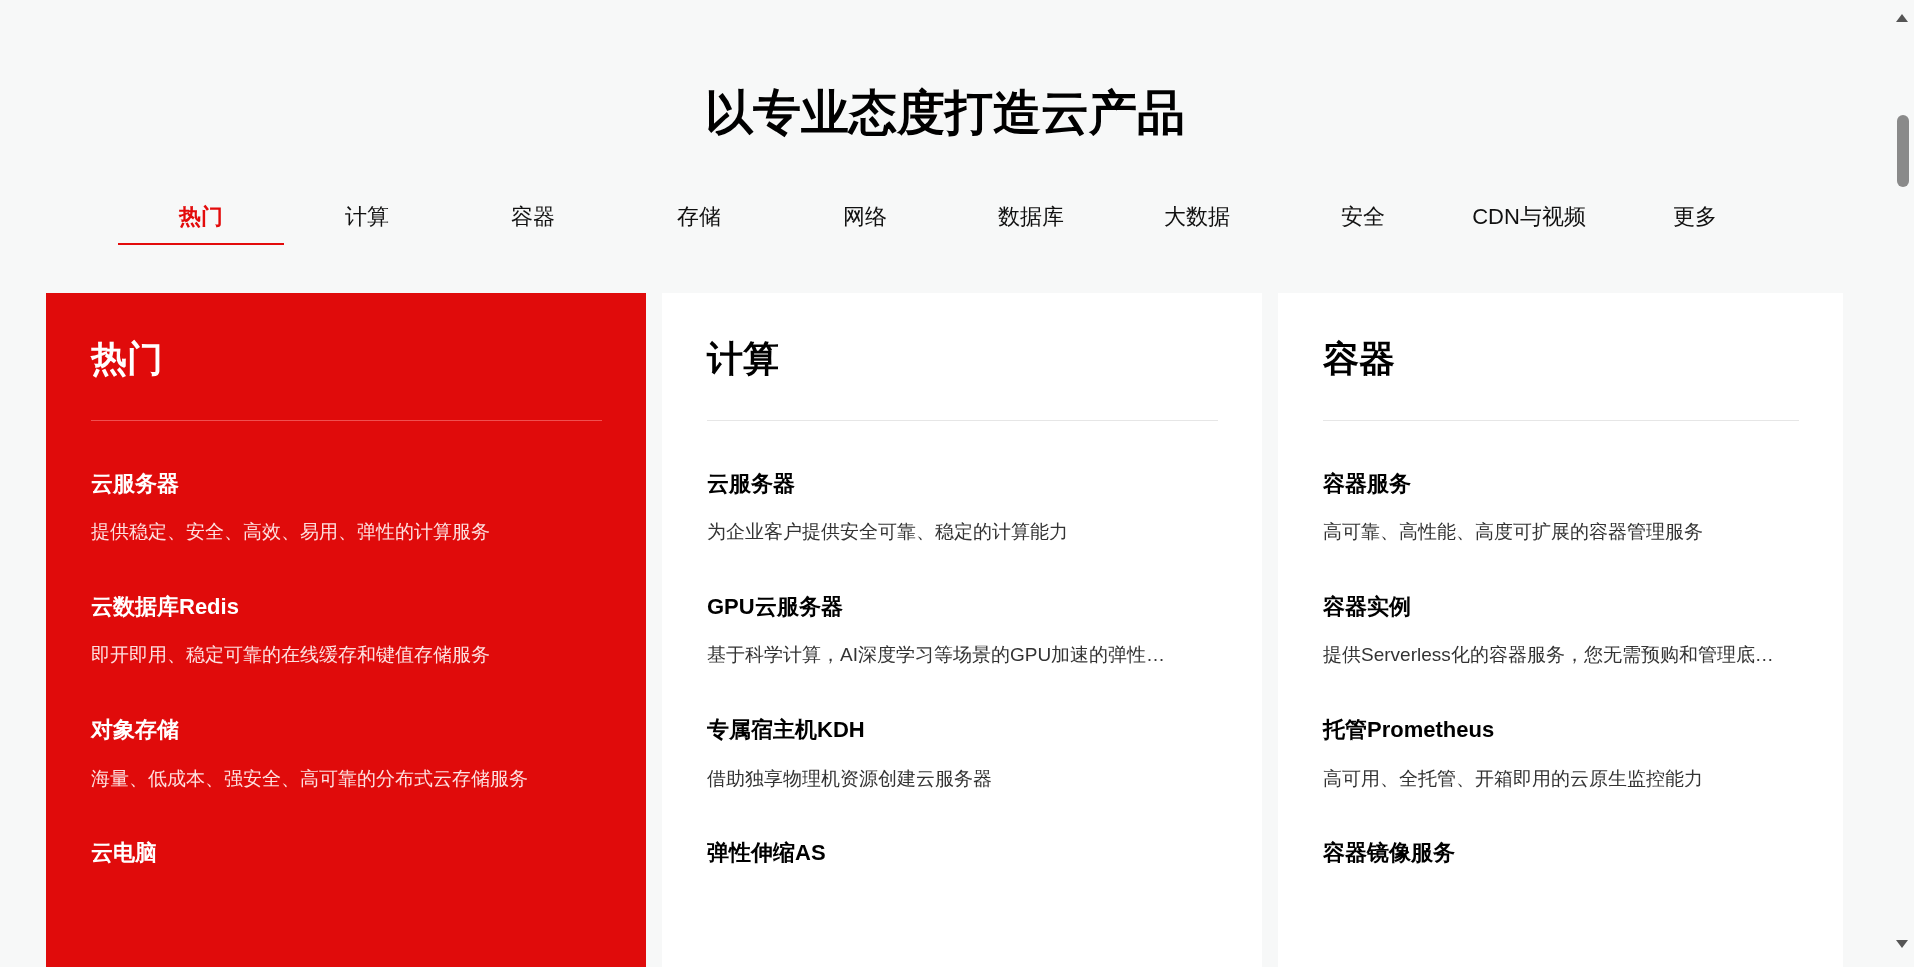 The width and height of the screenshot is (1914, 967). What do you see at coordinates (291, 656) in the screenshot?
I see `product-description: 即开即用、稳定可靠的在线缓存和键值存储服务` at bounding box center [291, 656].